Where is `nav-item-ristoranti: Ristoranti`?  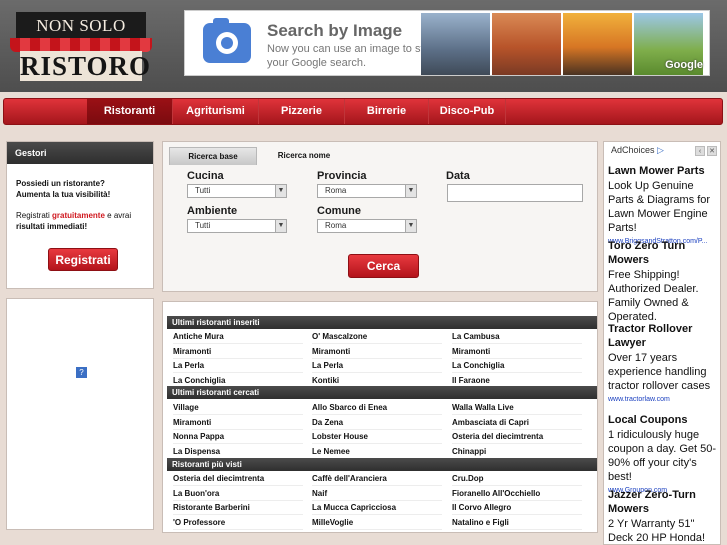
nav-item-ristoranti: Ristoranti is located at coordinates (130, 111).